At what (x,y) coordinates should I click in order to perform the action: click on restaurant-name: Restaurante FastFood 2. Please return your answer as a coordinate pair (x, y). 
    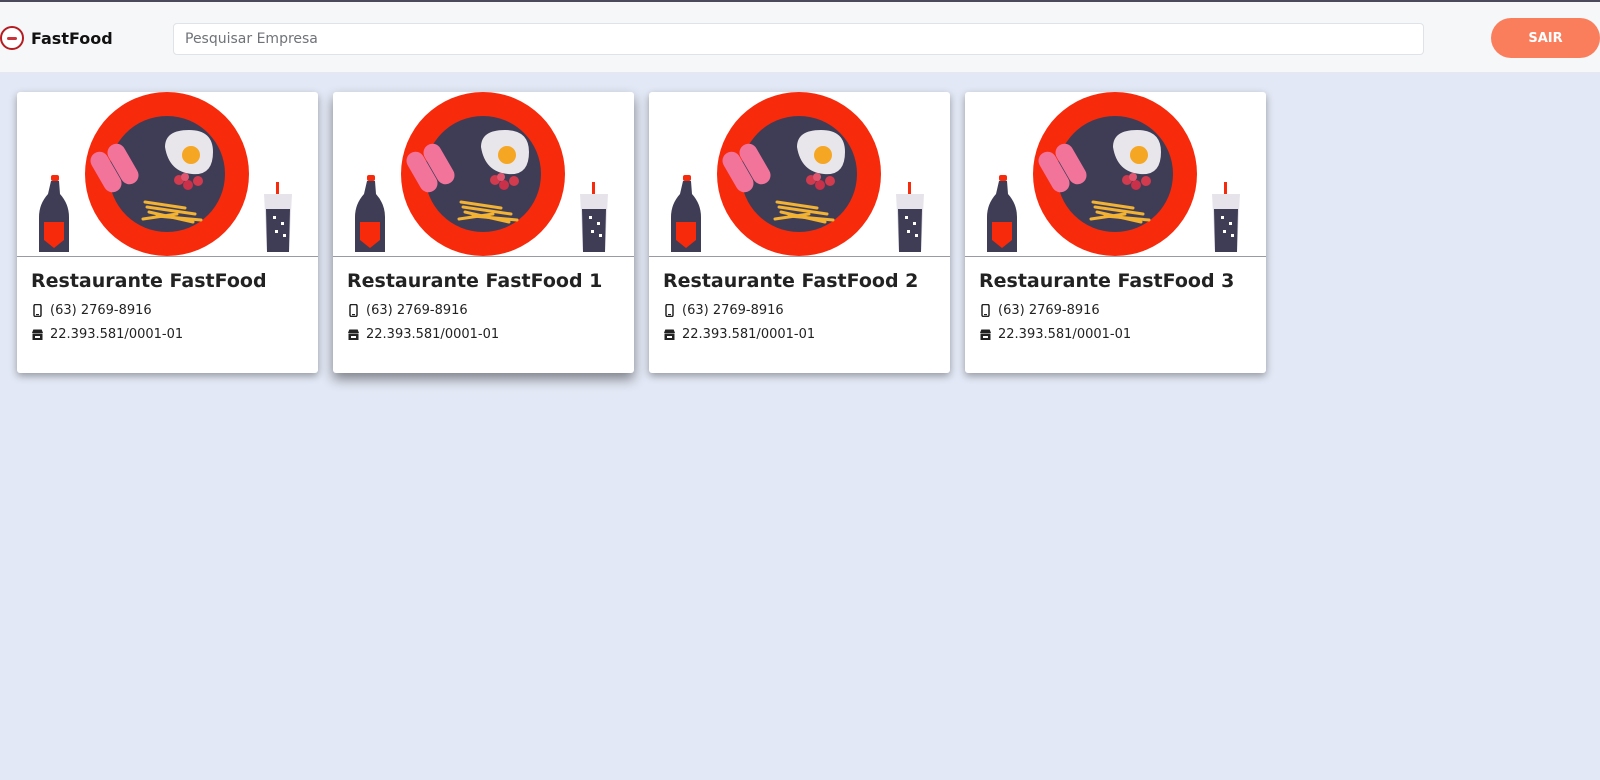
    Looking at the image, I should click on (791, 281).